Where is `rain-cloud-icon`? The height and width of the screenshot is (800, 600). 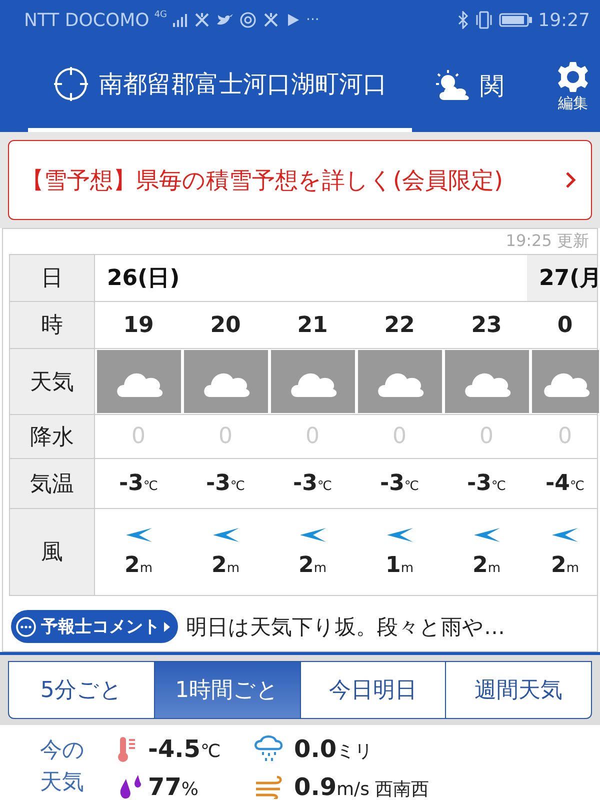 rain-cloud-icon is located at coordinates (269, 749).